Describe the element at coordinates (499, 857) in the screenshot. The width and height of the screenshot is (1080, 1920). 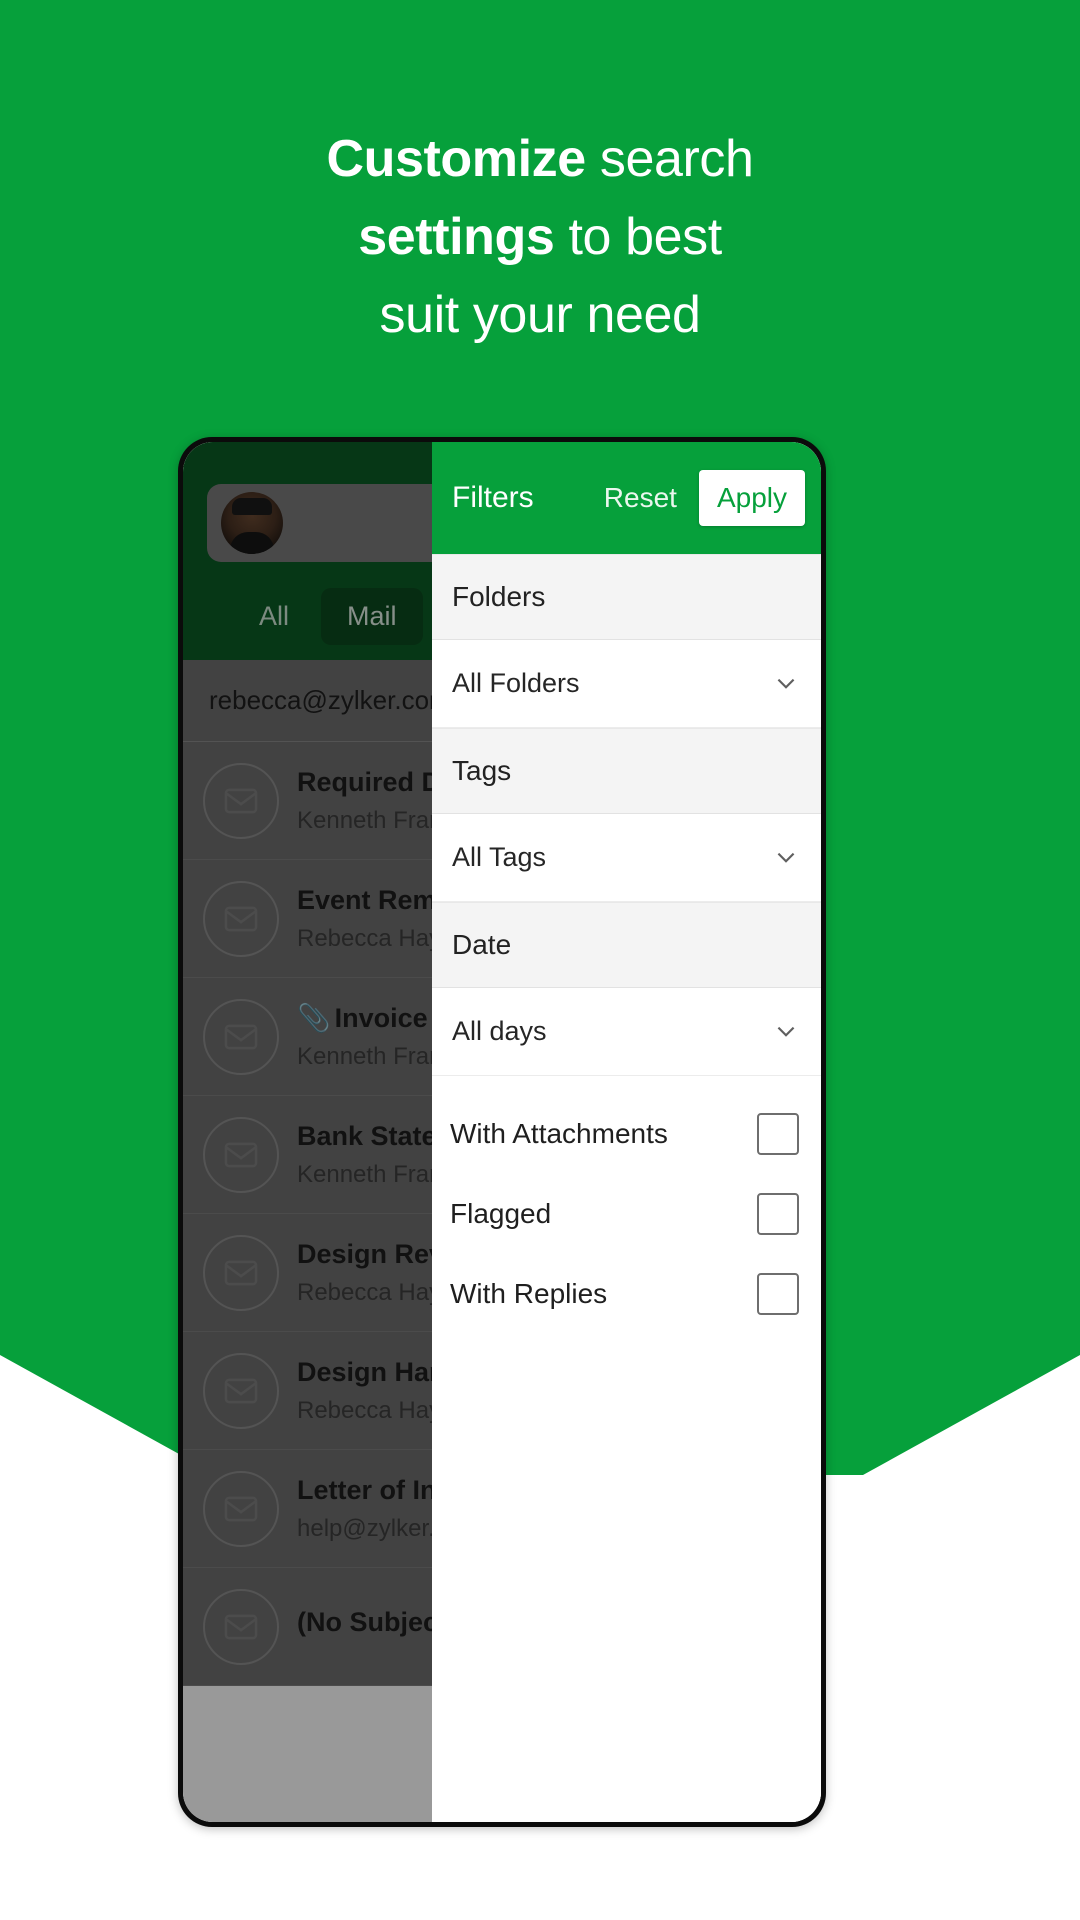
I see `tags-dropdown-value: All Tags` at that location.